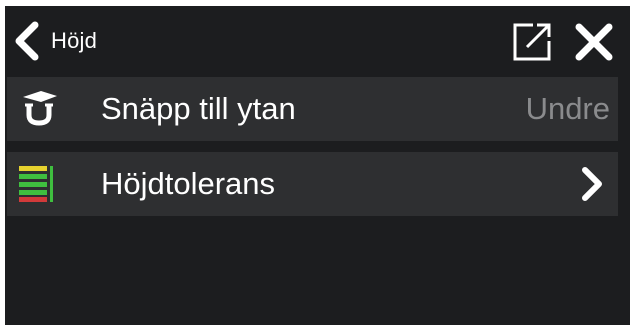  I want to click on snap-to-surface-value: Undre, so click(567, 108).